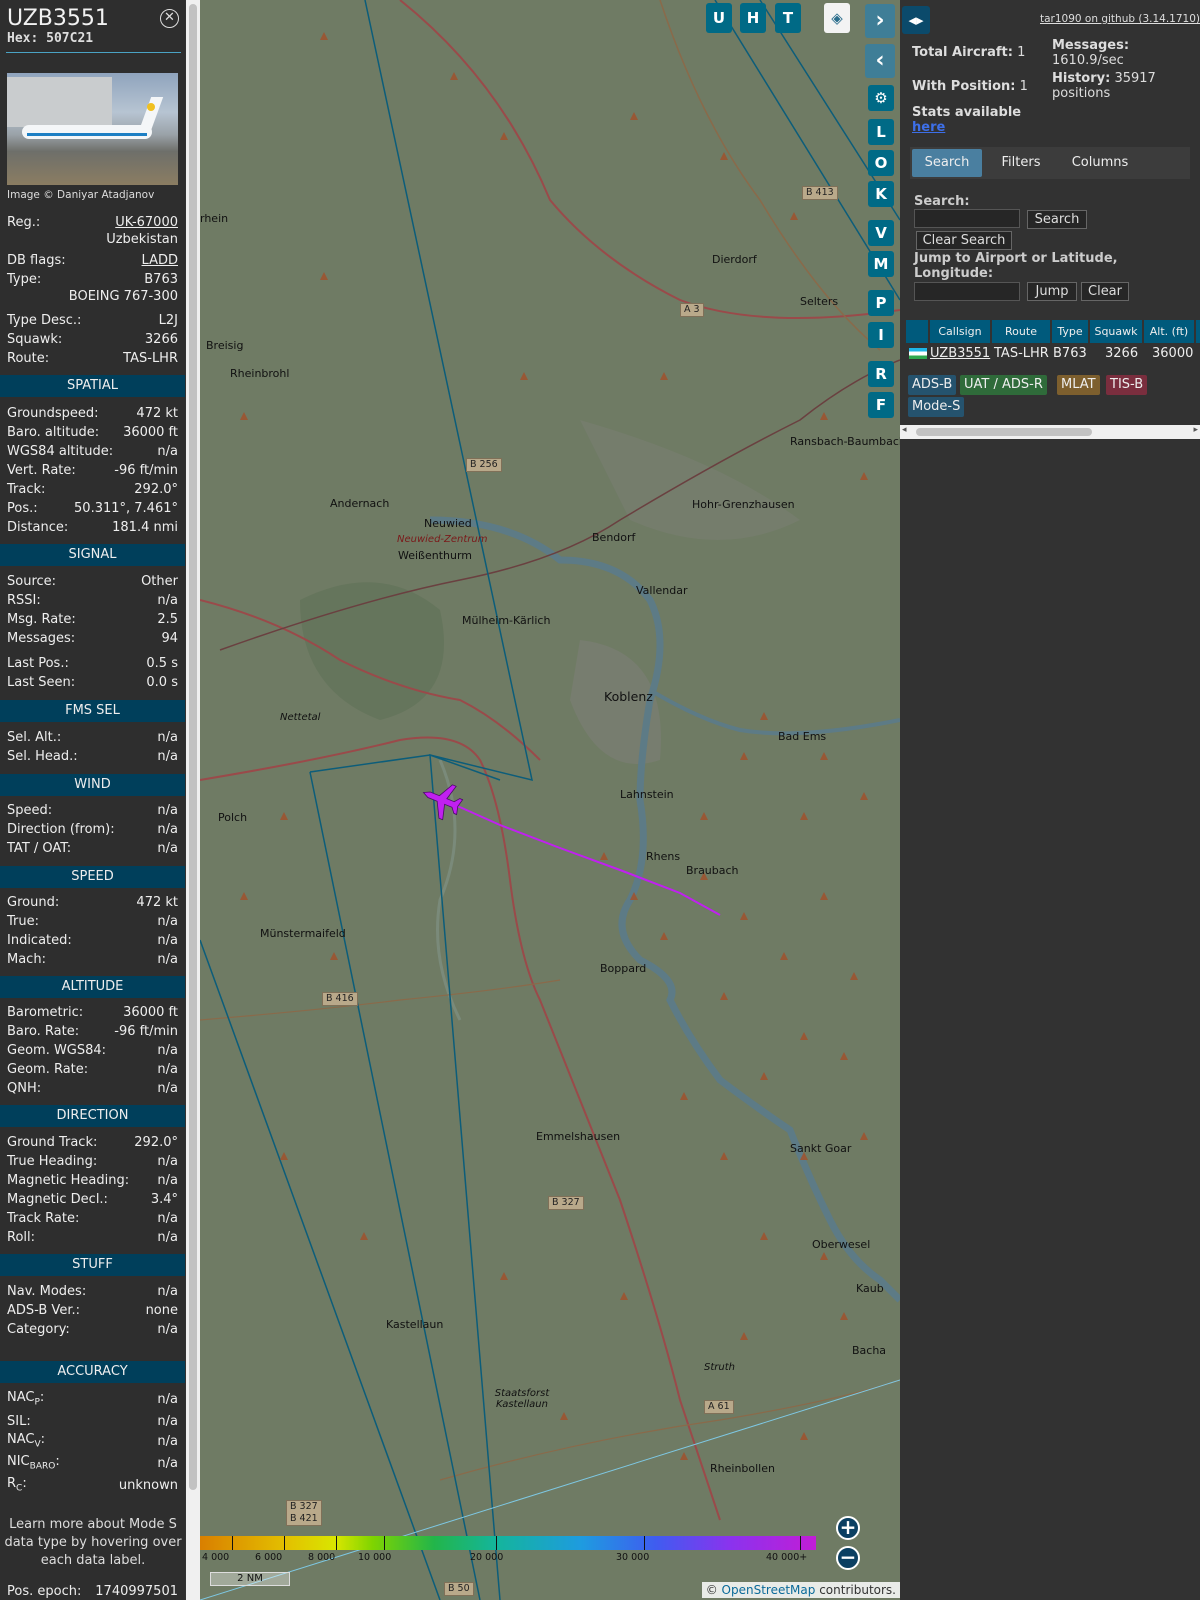 The width and height of the screenshot is (1200, 1600). I want to click on info-row: Pos.: 50.311°, 7.461°, so click(92, 508).